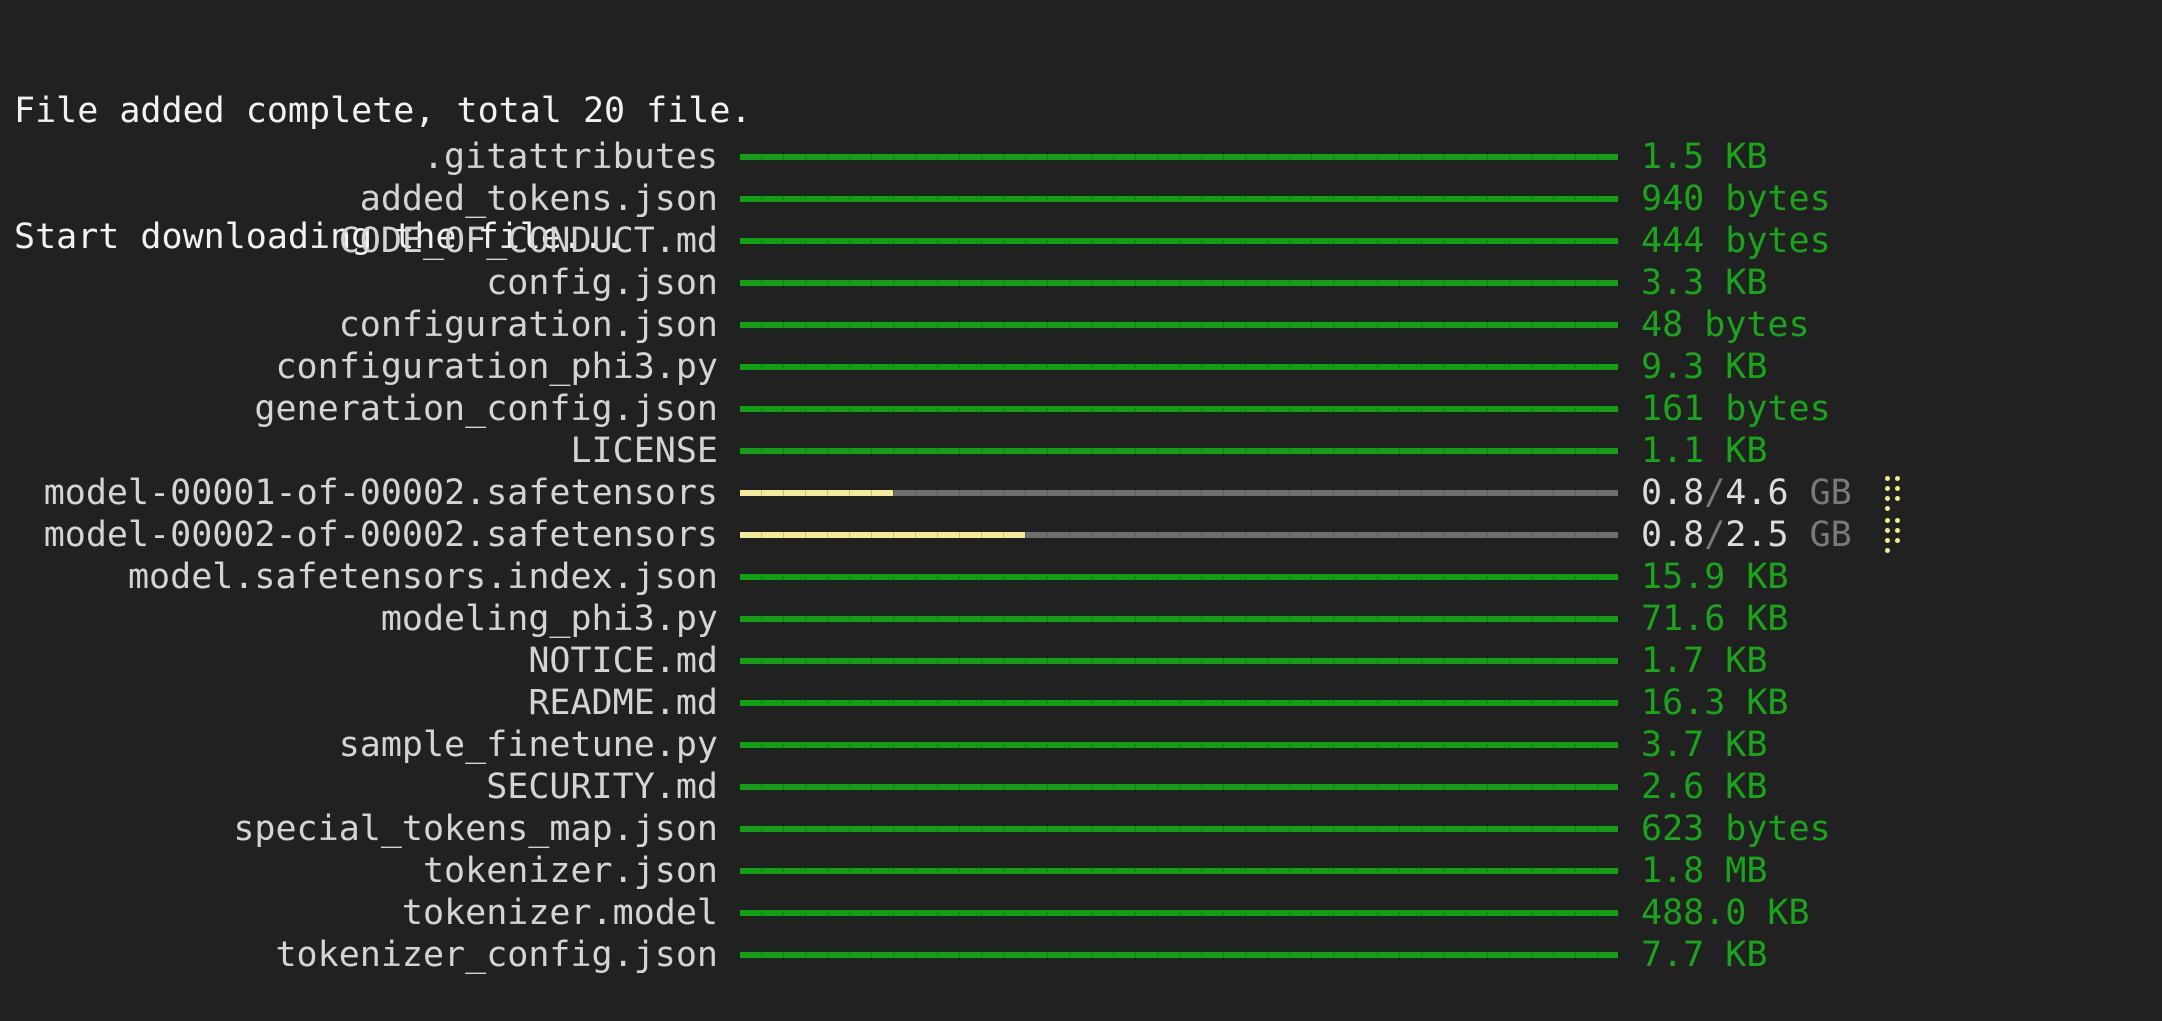 This screenshot has width=2162, height=1021. Describe the element at coordinates (538, 199) in the screenshot. I see `file-name: added_tokens.json` at that location.